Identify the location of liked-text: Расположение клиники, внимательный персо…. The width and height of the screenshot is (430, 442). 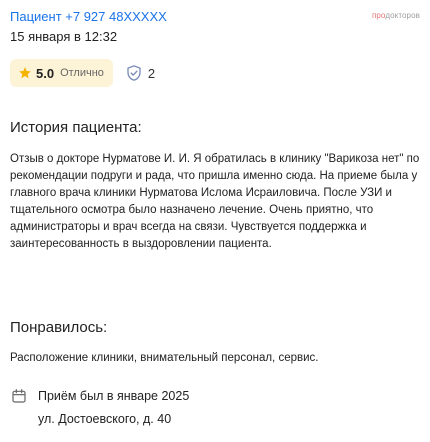
(164, 358).